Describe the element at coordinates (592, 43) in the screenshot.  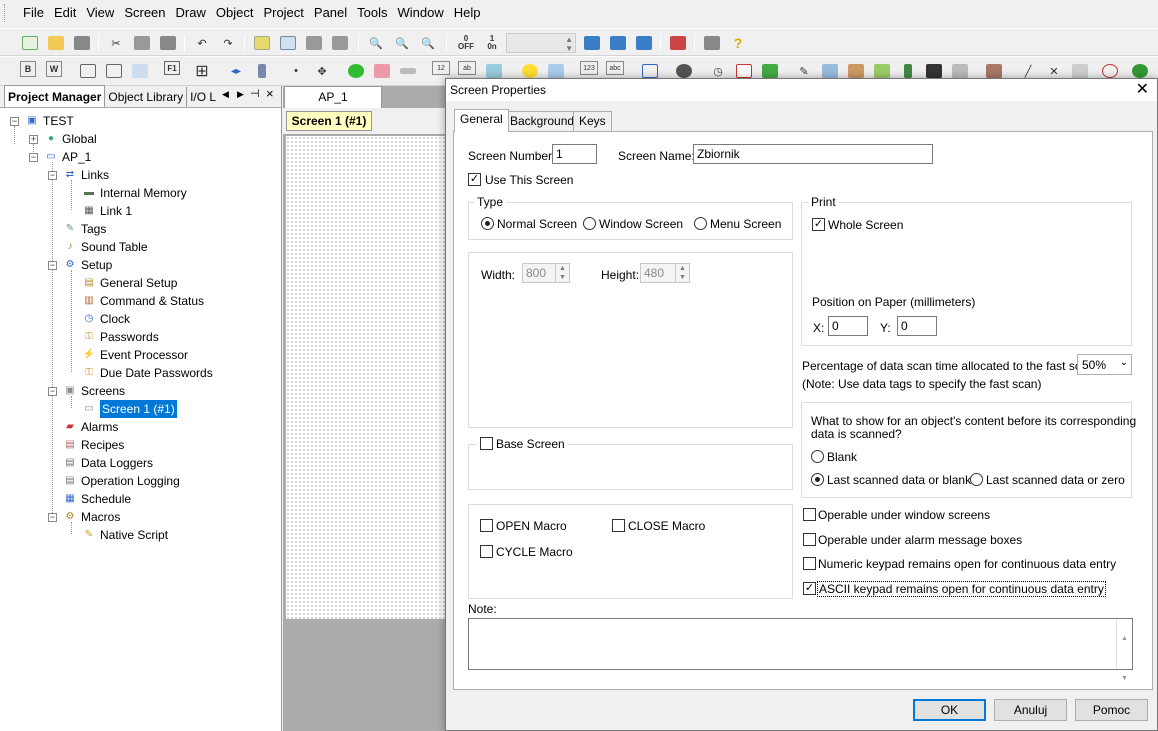
I see `download-icon` at that location.